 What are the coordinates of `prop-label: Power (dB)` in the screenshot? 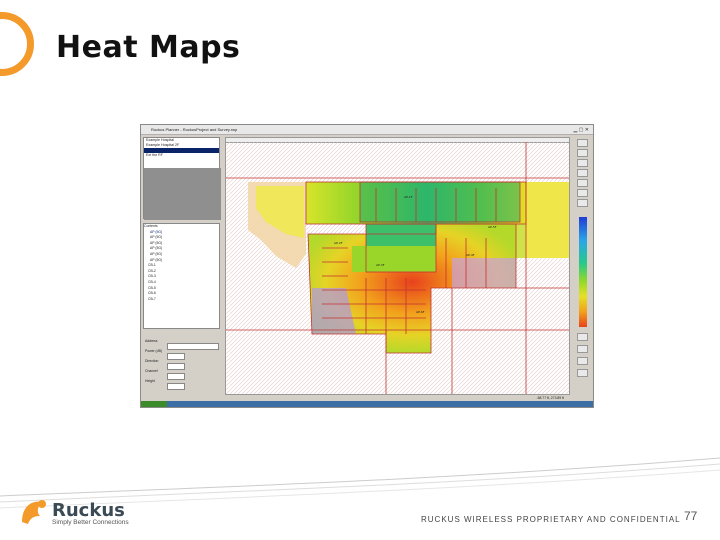 It's located at (153, 351).